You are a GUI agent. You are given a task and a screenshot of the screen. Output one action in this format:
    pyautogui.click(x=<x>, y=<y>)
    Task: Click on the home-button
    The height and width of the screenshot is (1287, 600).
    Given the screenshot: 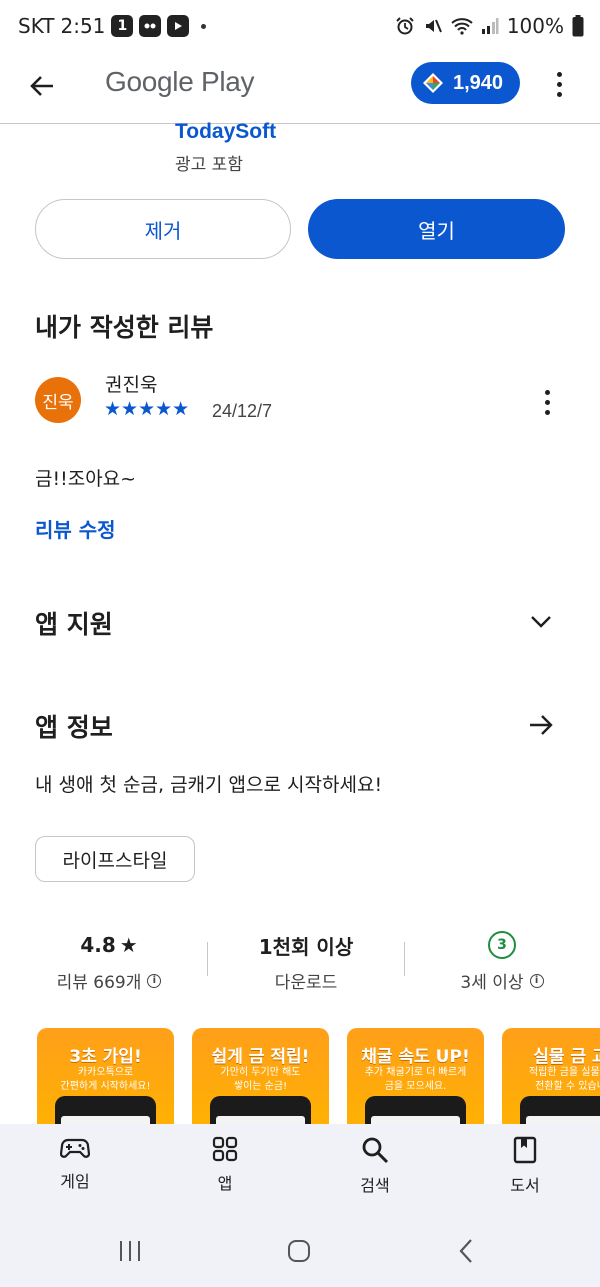 What is the action you would take?
    pyautogui.click(x=299, y=1251)
    